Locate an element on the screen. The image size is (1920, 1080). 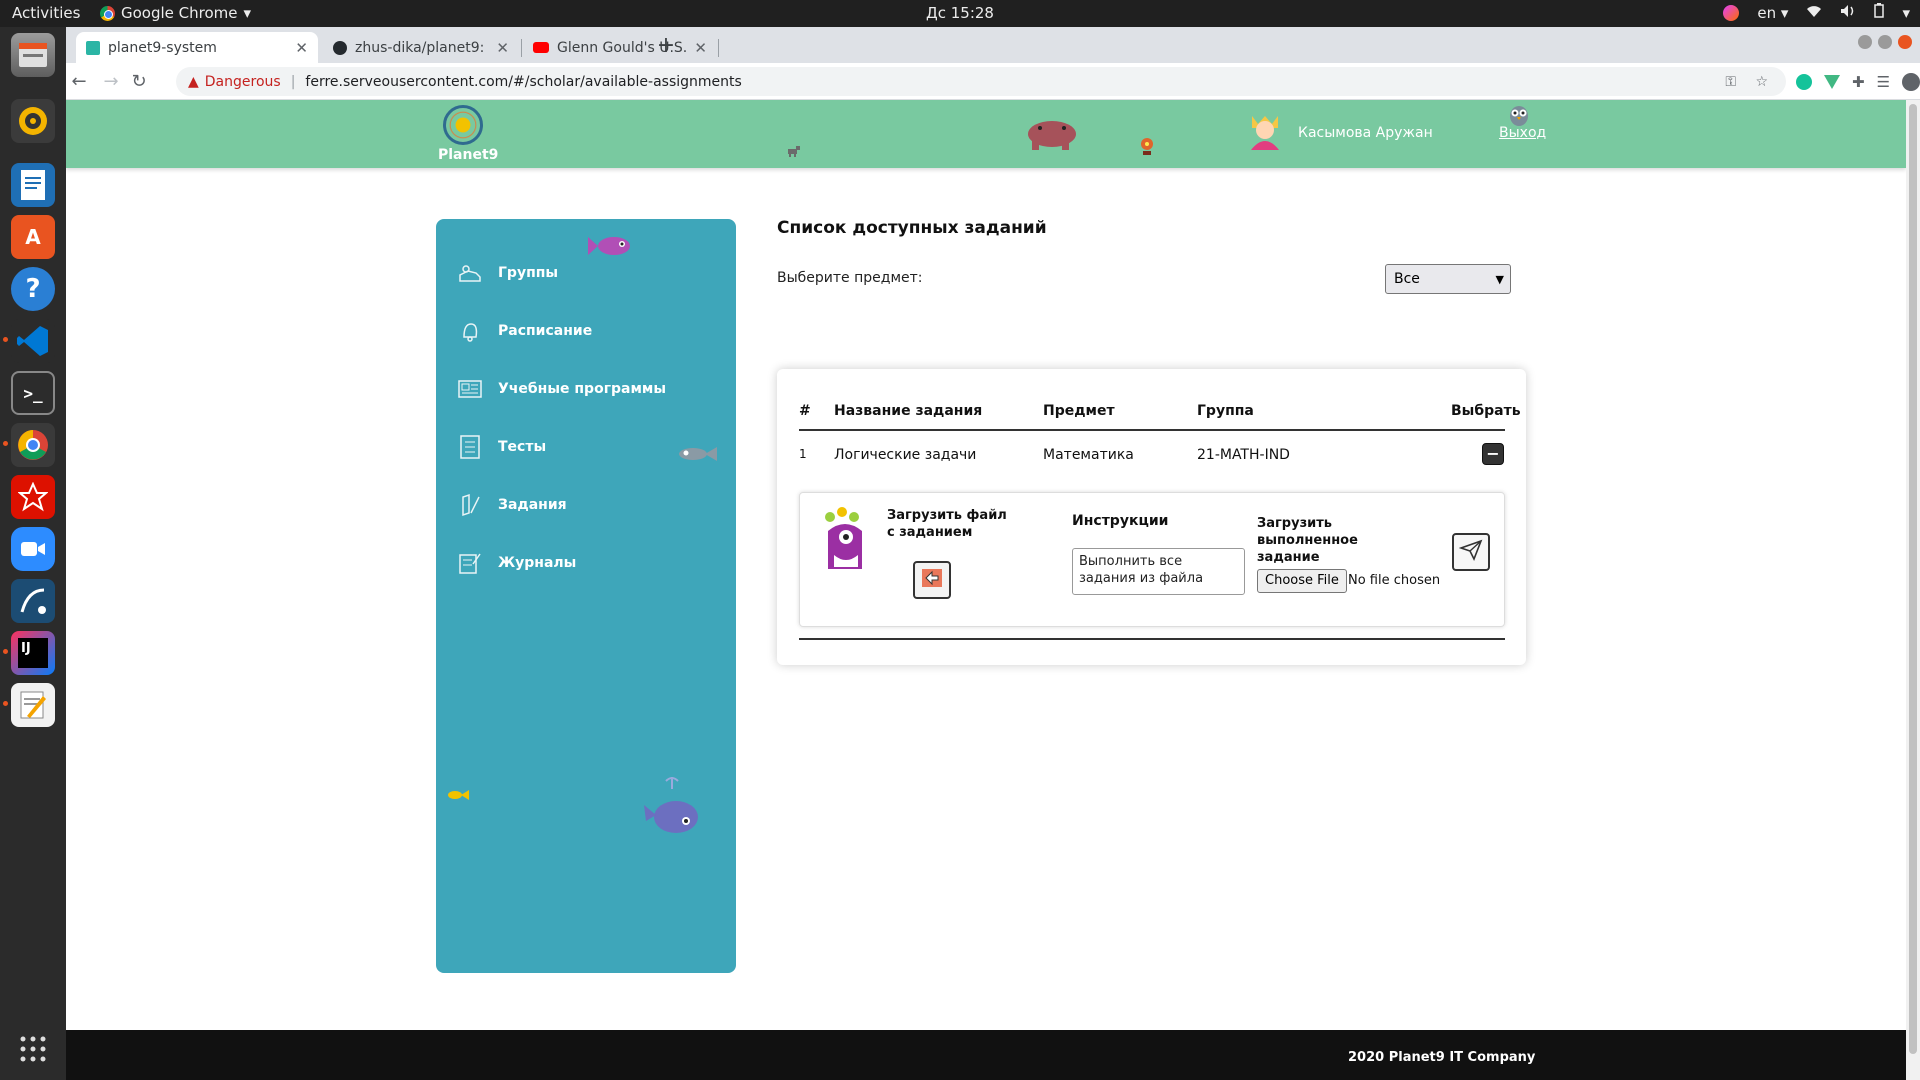
puzzle-icon: ✚ is located at coordinates (1858, 82).